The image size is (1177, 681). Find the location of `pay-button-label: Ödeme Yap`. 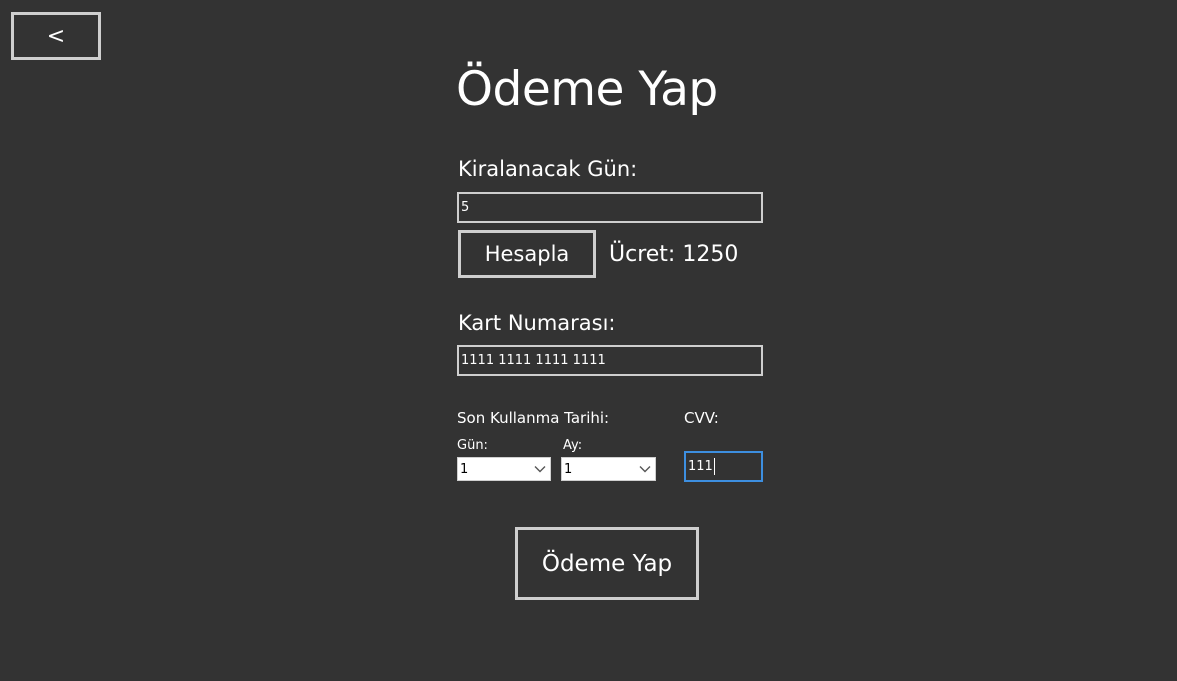

pay-button-label: Ödeme Yap is located at coordinates (607, 563).